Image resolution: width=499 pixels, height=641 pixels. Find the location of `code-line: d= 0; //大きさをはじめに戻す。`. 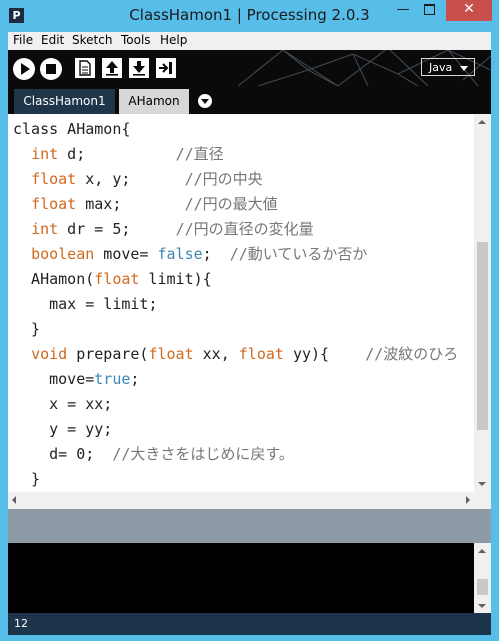

code-line: d= 0; //大きさをはじめに戻す。 is located at coordinates (153, 454).